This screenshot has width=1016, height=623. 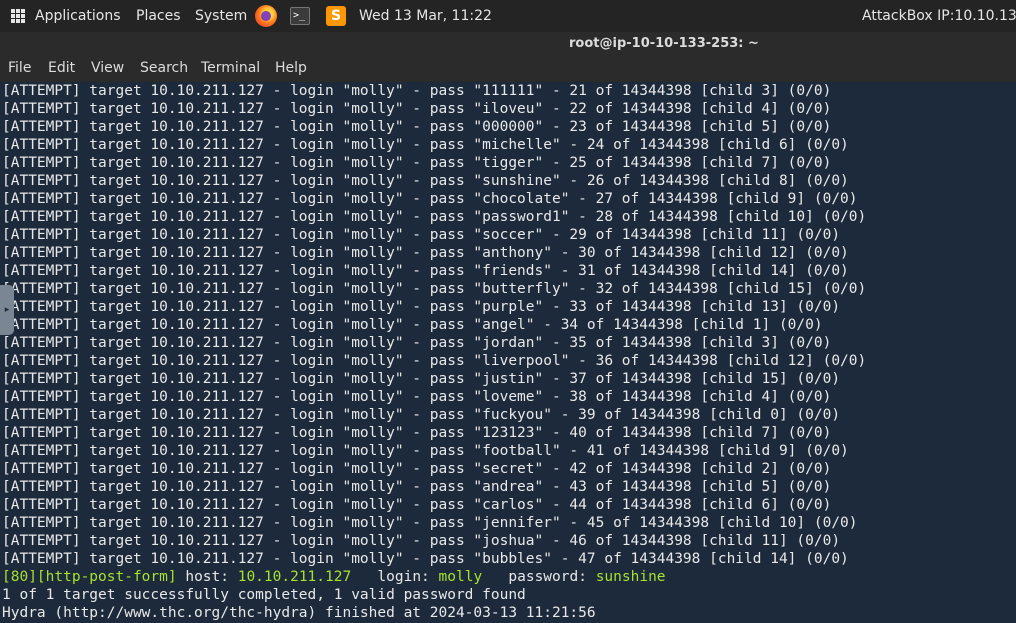 I want to click on system-menu: System, so click(x=221, y=16).